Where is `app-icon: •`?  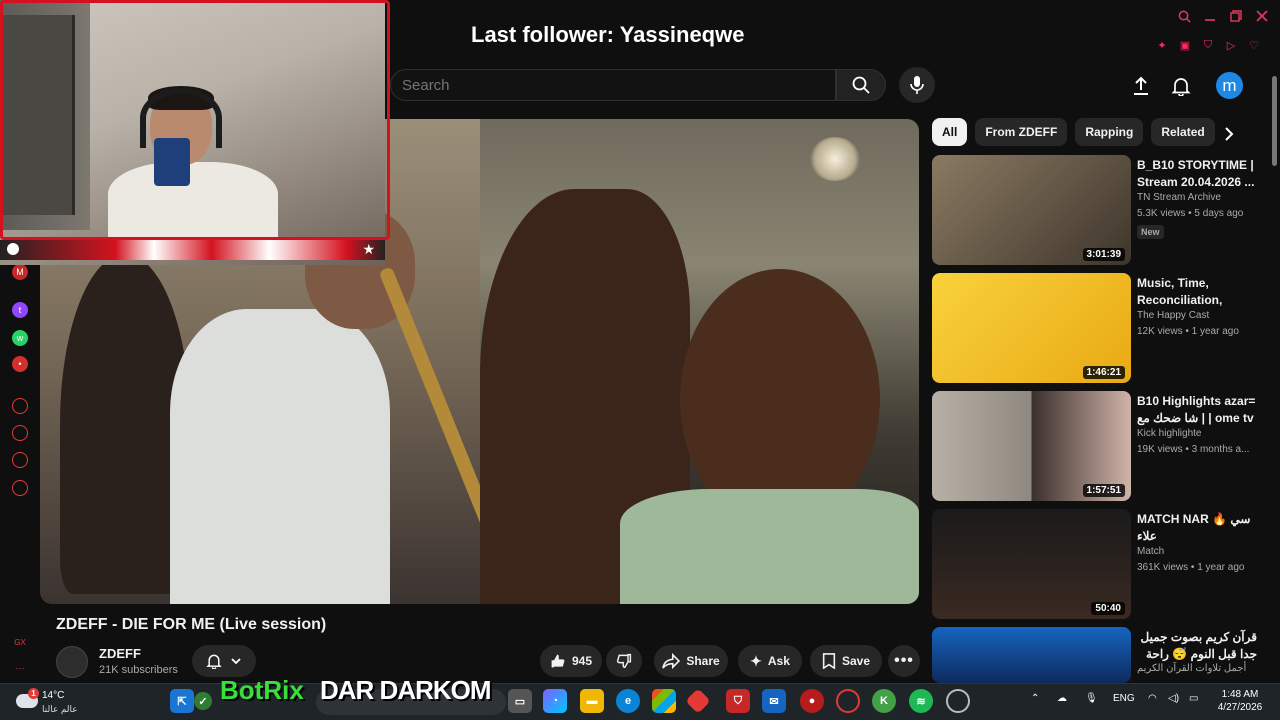 app-icon: • is located at coordinates (20, 364).